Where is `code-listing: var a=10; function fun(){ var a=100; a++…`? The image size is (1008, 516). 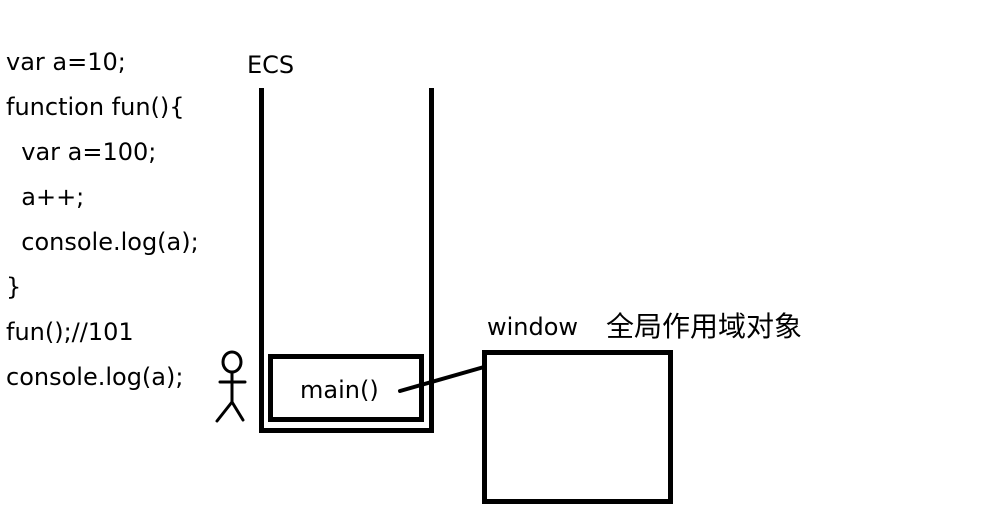 code-listing: var a=10; function fun(){ var a=100; a++… is located at coordinates (102, 220).